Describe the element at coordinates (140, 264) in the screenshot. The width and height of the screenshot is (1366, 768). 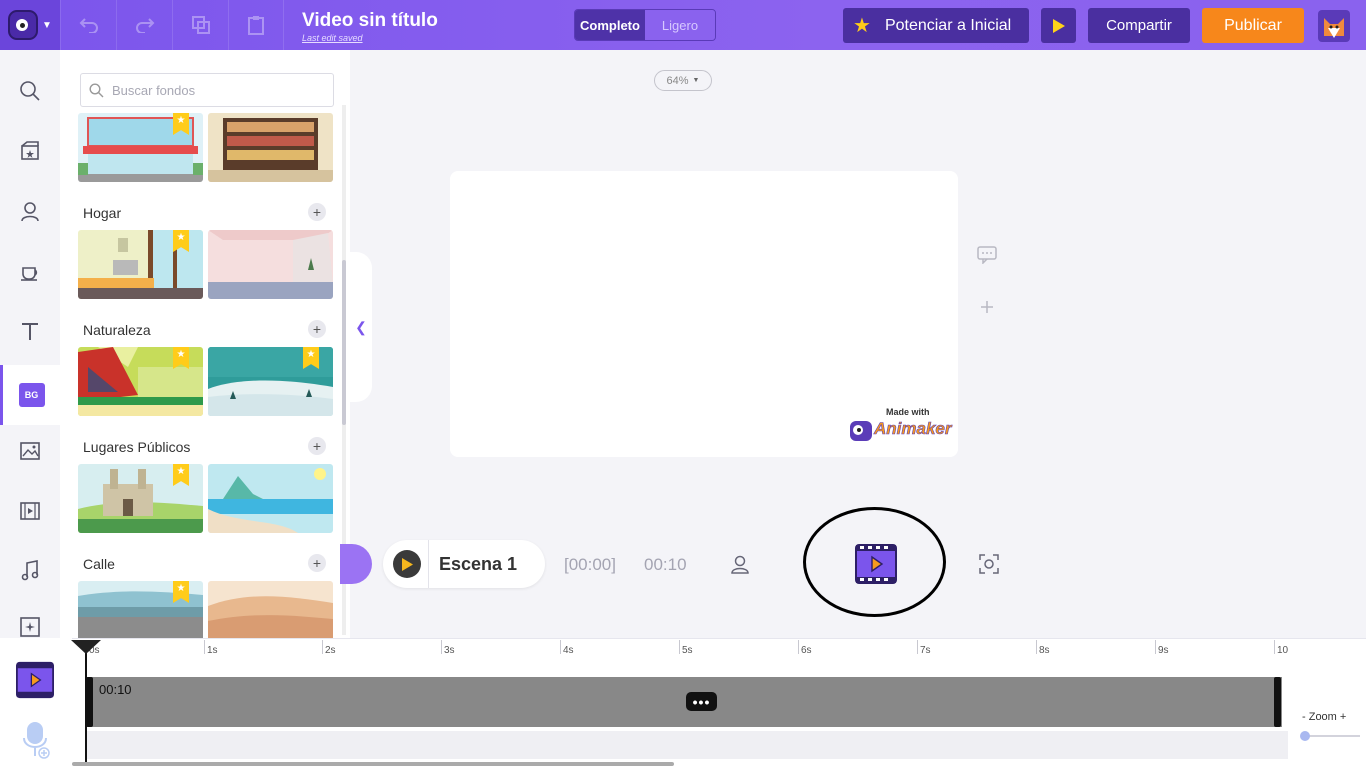
I see `bg-thumb-home-room: ★` at that location.